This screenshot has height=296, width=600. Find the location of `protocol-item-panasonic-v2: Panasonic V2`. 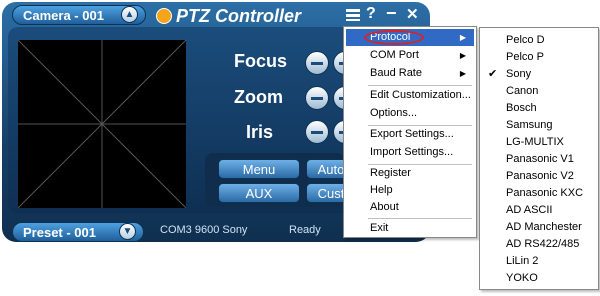

protocol-item-panasonic-v2: Panasonic V2 is located at coordinates (539, 176).